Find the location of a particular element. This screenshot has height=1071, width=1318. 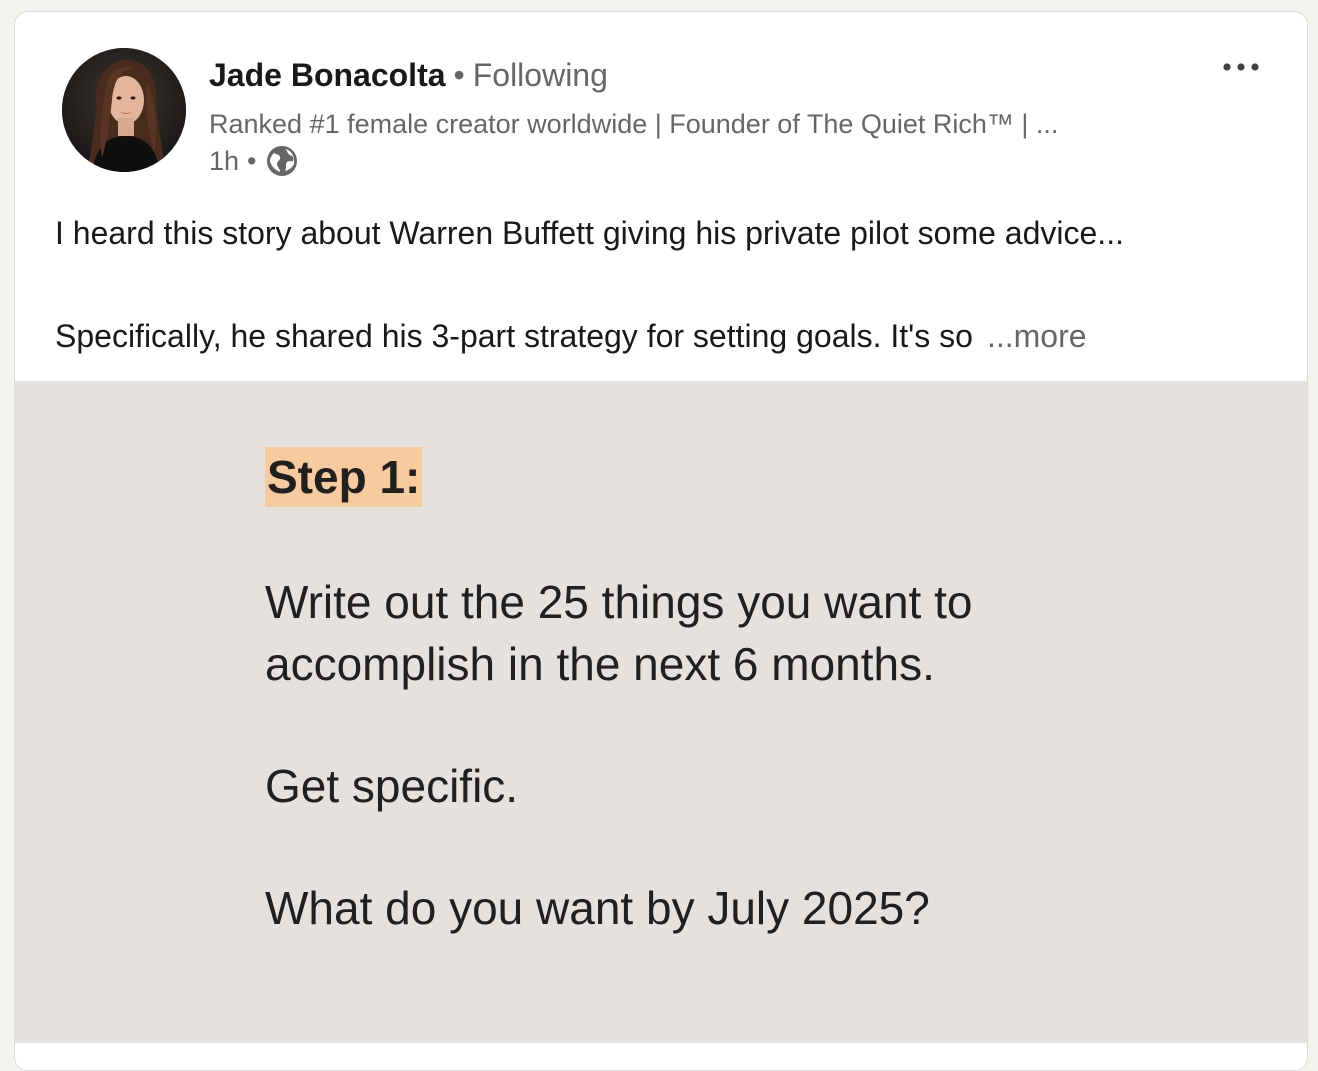

slide-paragraph-3: What do you want by July 2025? is located at coordinates (597, 908).